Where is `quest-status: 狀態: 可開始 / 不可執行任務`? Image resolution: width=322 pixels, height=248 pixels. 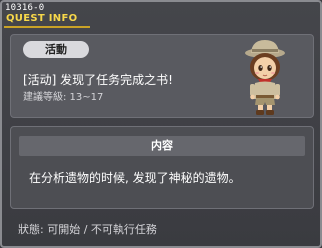 quest-status: 狀態: 可開始 / 不可執行任務 is located at coordinates (87, 229).